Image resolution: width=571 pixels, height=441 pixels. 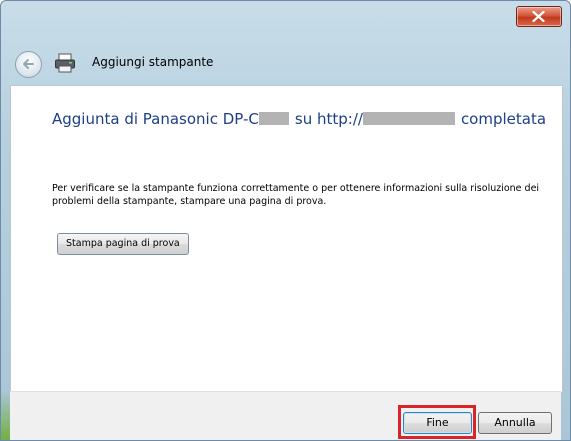 I want to click on headline-text-part1: Aggiunta di Panasonic DP-C, so click(x=155, y=119).